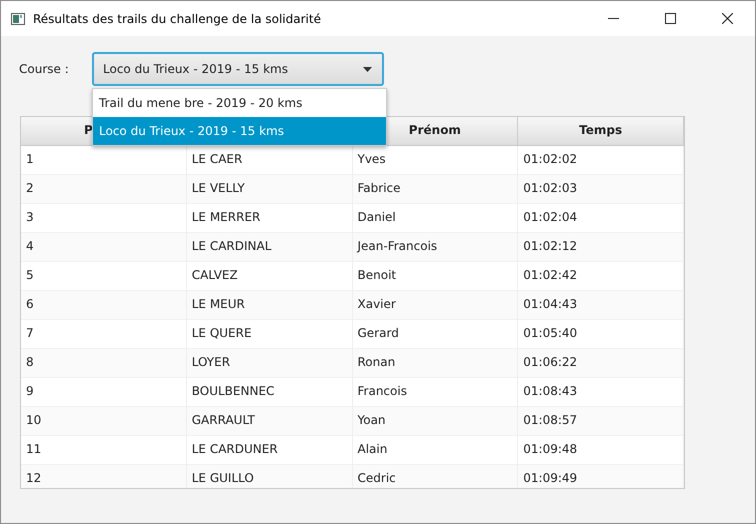 Image resolution: width=756 pixels, height=524 pixels. I want to click on table-cell: BOULBENNEC, so click(269, 392).